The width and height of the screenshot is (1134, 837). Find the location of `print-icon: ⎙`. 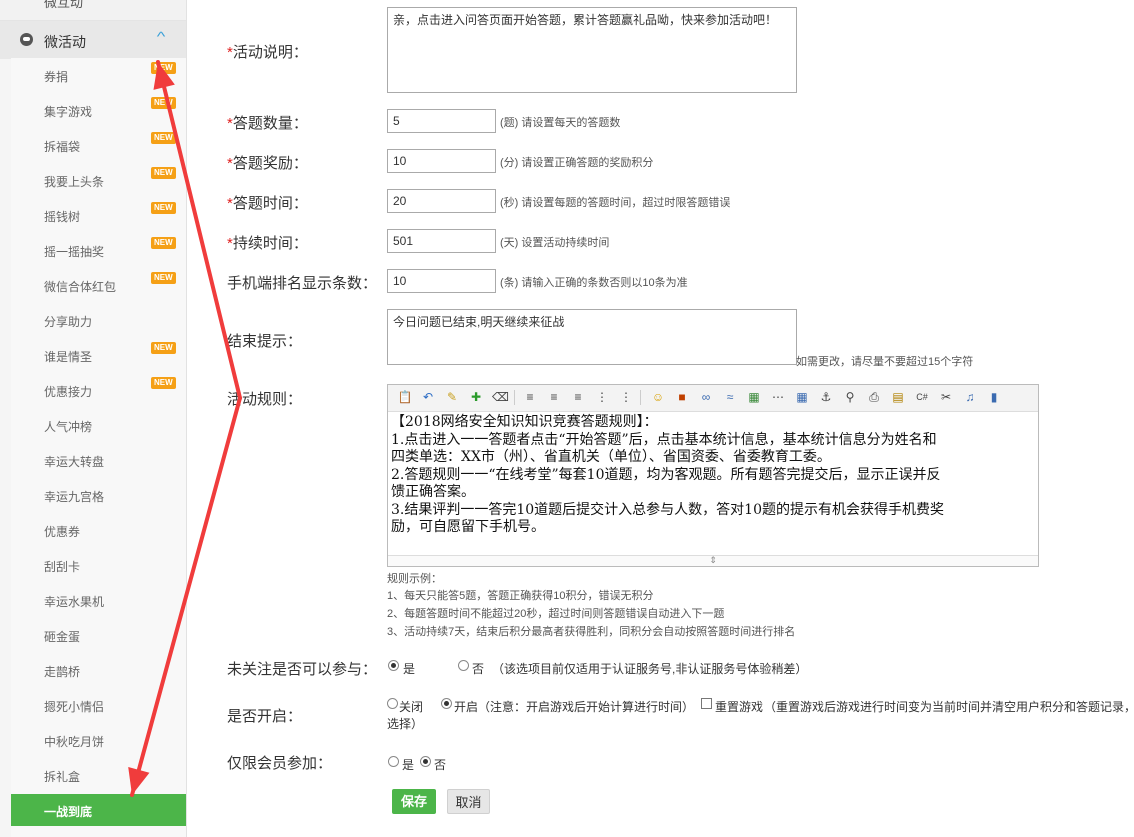

print-icon: ⎙ is located at coordinates (874, 397).